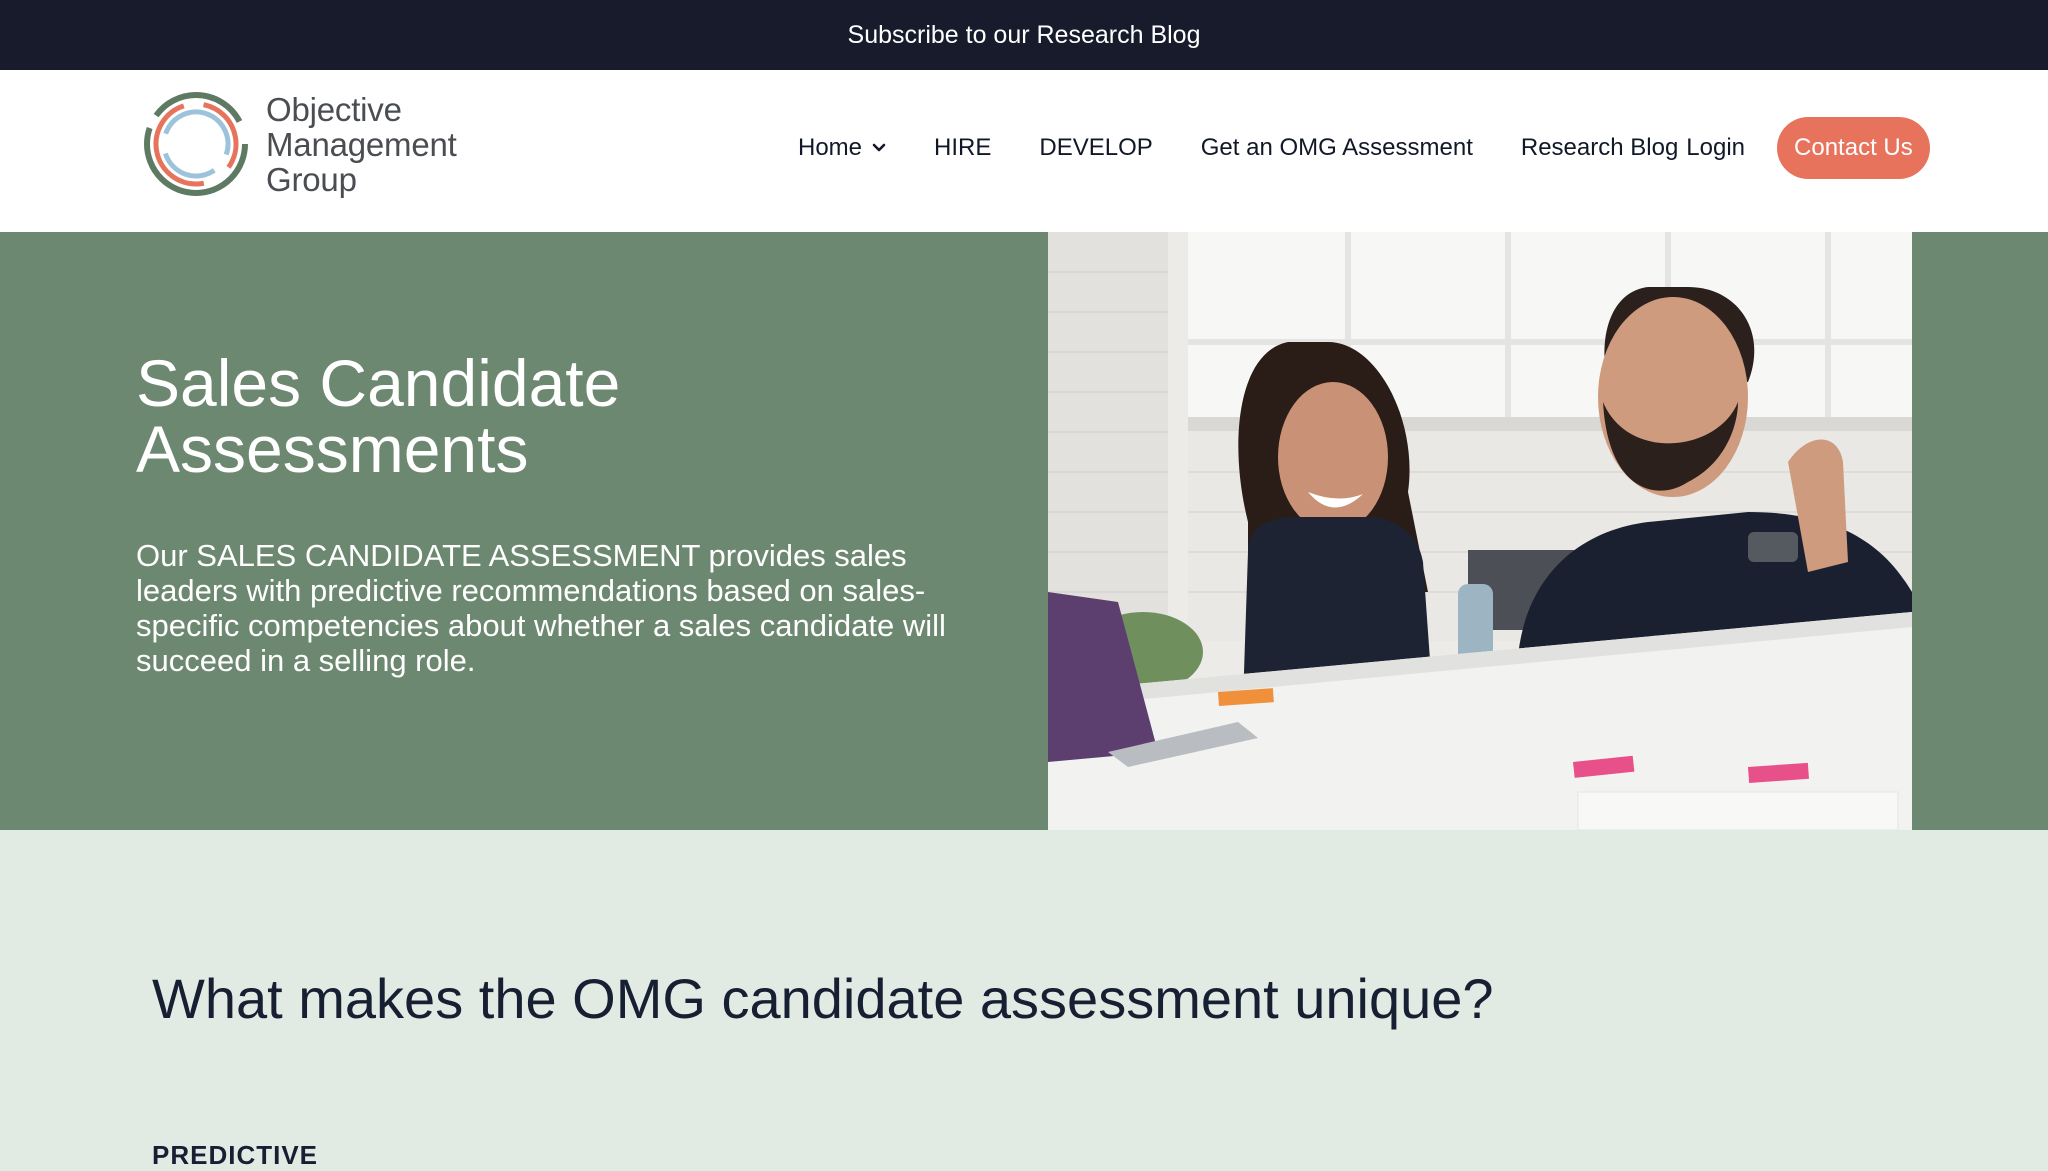 Image resolution: width=2048 pixels, height=1171 pixels. What do you see at coordinates (1715, 148) in the screenshot?
I see `nav-login: Login` at bounding box center [1715, 148].